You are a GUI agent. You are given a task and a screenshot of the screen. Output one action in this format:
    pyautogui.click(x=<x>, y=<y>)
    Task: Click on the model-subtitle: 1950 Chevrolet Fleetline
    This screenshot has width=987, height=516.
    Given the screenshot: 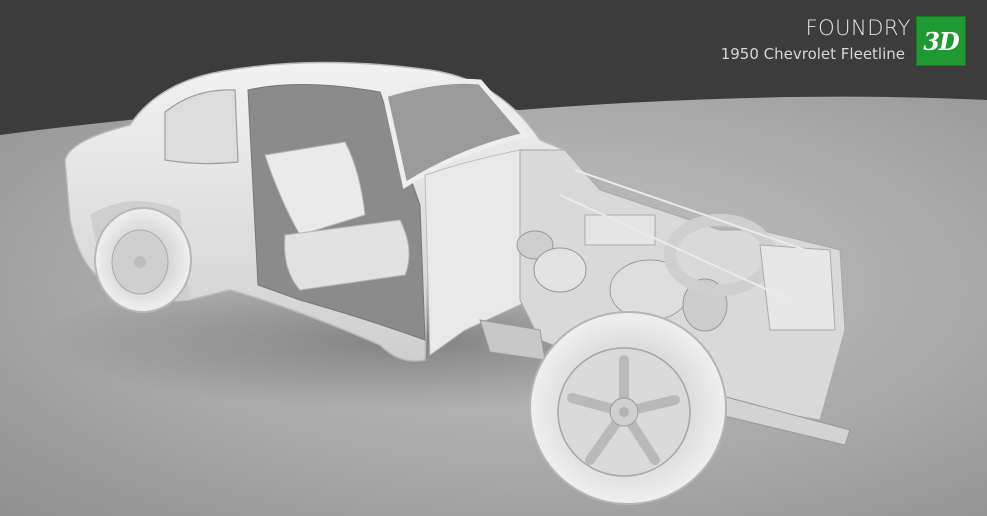 What is the action you would take?
    pyautogui.click(x=812, y=54)
    